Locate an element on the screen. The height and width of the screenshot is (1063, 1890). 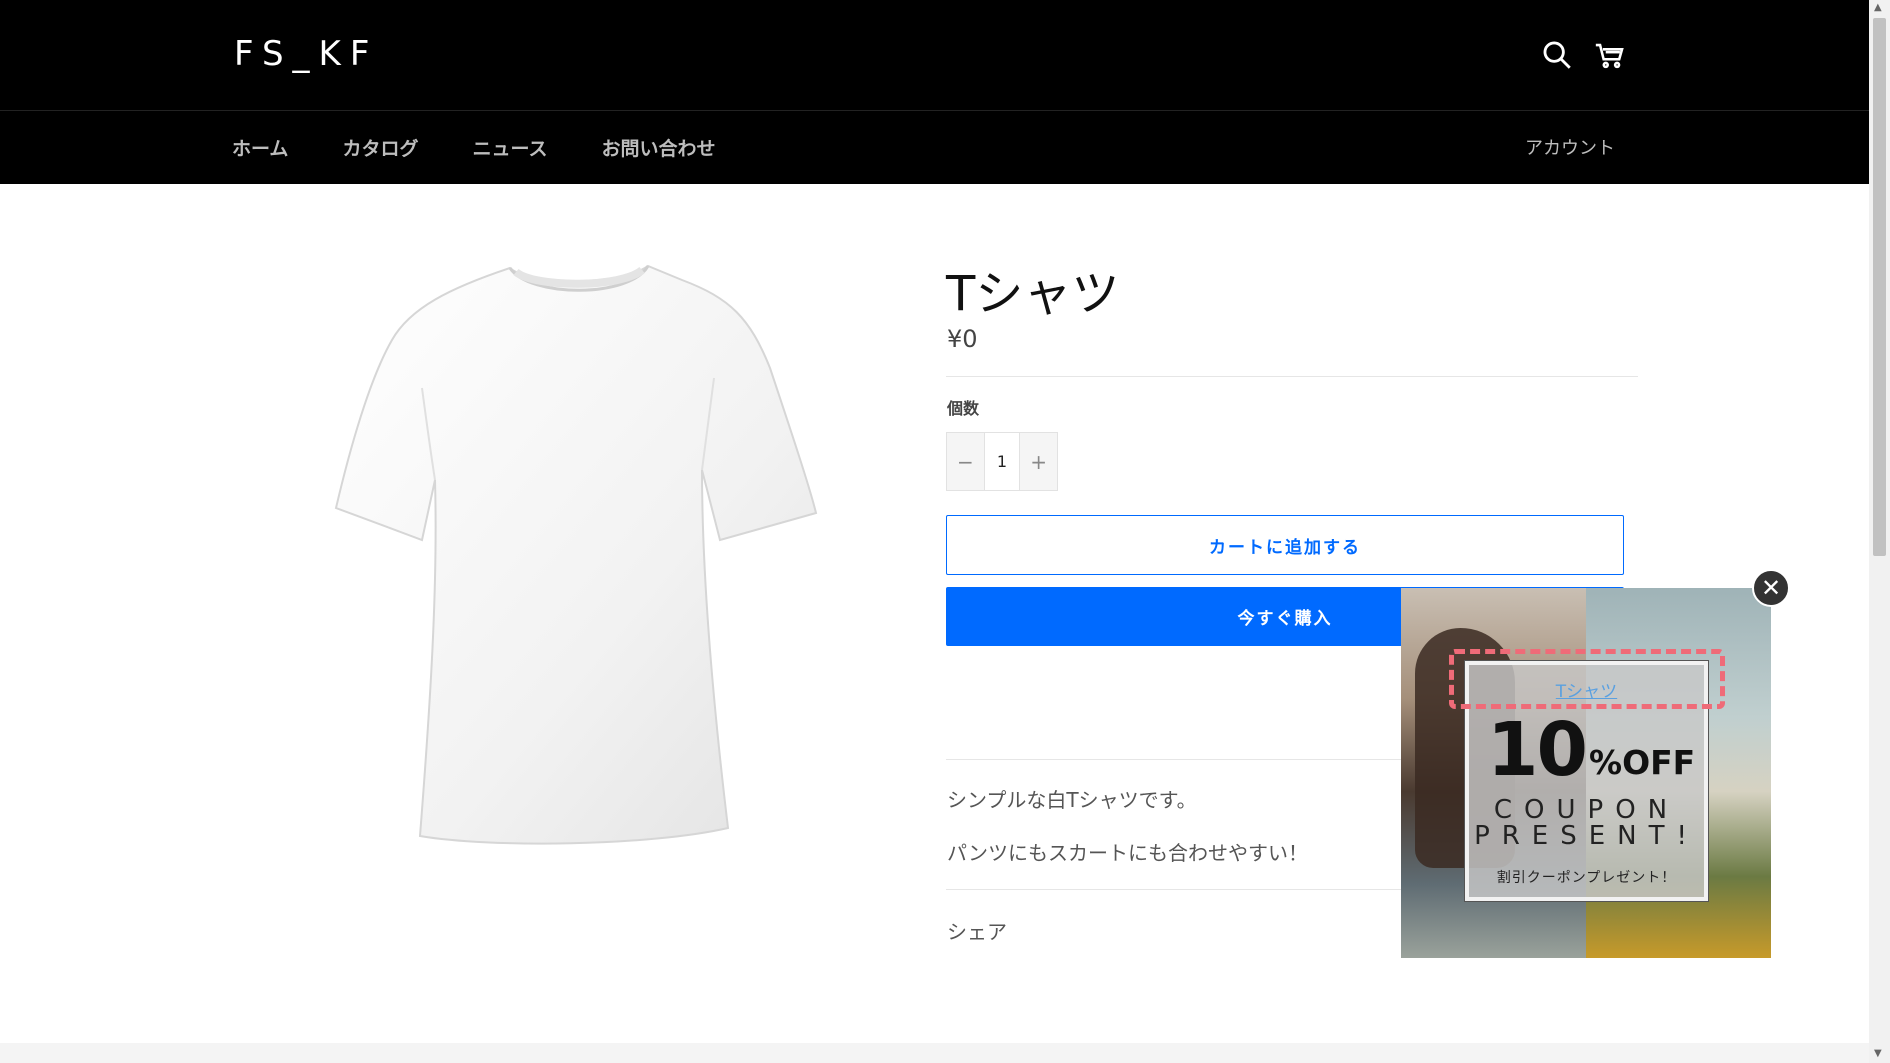
scroll-down-icon: ▼ is located at coordinates (1878, 1053).